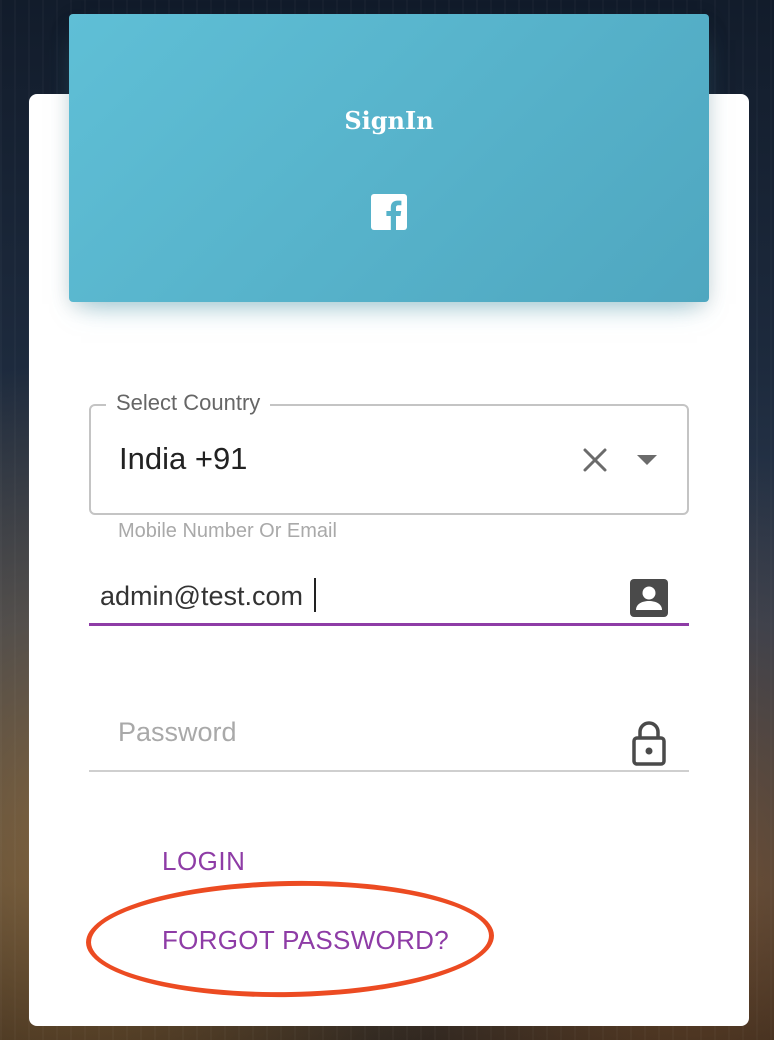  Describe the element at coordinates (315, 595) in the screenshot. I see `text-caret` at that location.